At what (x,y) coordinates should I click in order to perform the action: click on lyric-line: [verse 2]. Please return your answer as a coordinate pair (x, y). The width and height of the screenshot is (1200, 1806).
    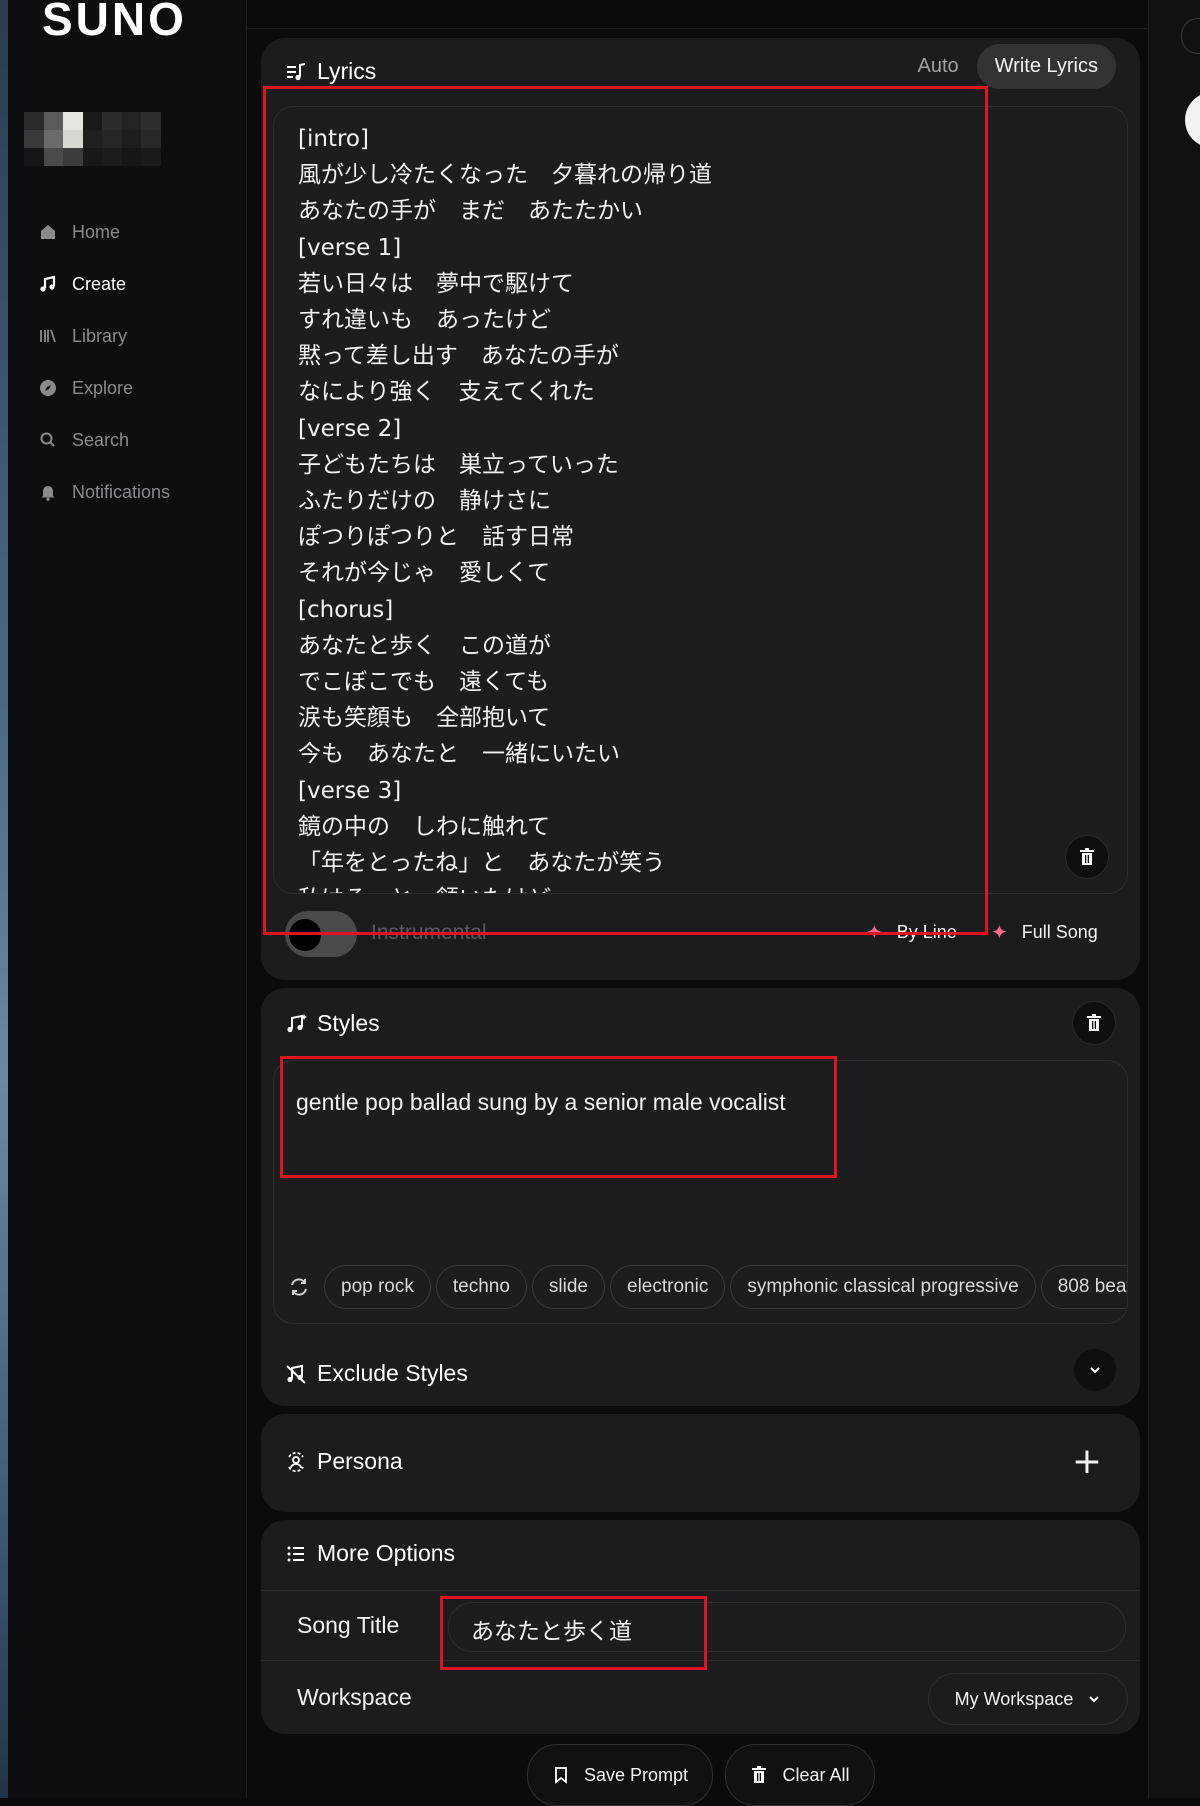
    Looking at the image, I should click on (350, 428).